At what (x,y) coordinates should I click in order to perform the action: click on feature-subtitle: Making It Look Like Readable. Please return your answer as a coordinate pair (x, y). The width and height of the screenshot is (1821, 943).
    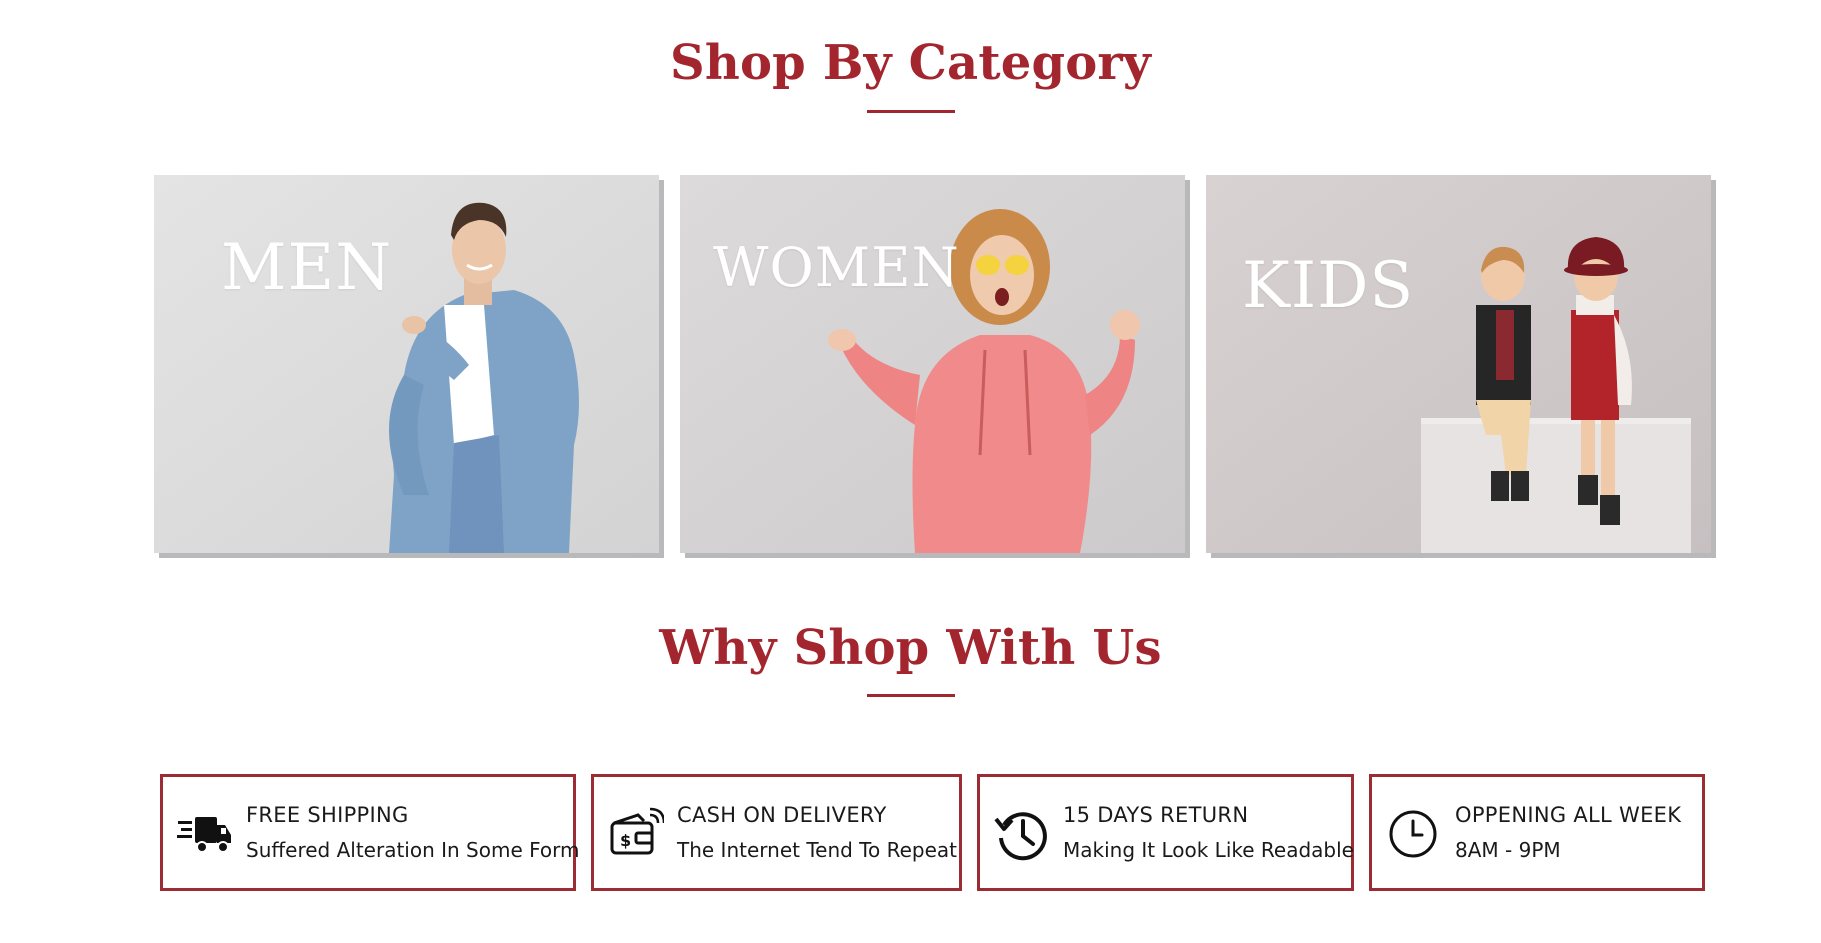
    Looking at the image, I should click on (1208, 850).